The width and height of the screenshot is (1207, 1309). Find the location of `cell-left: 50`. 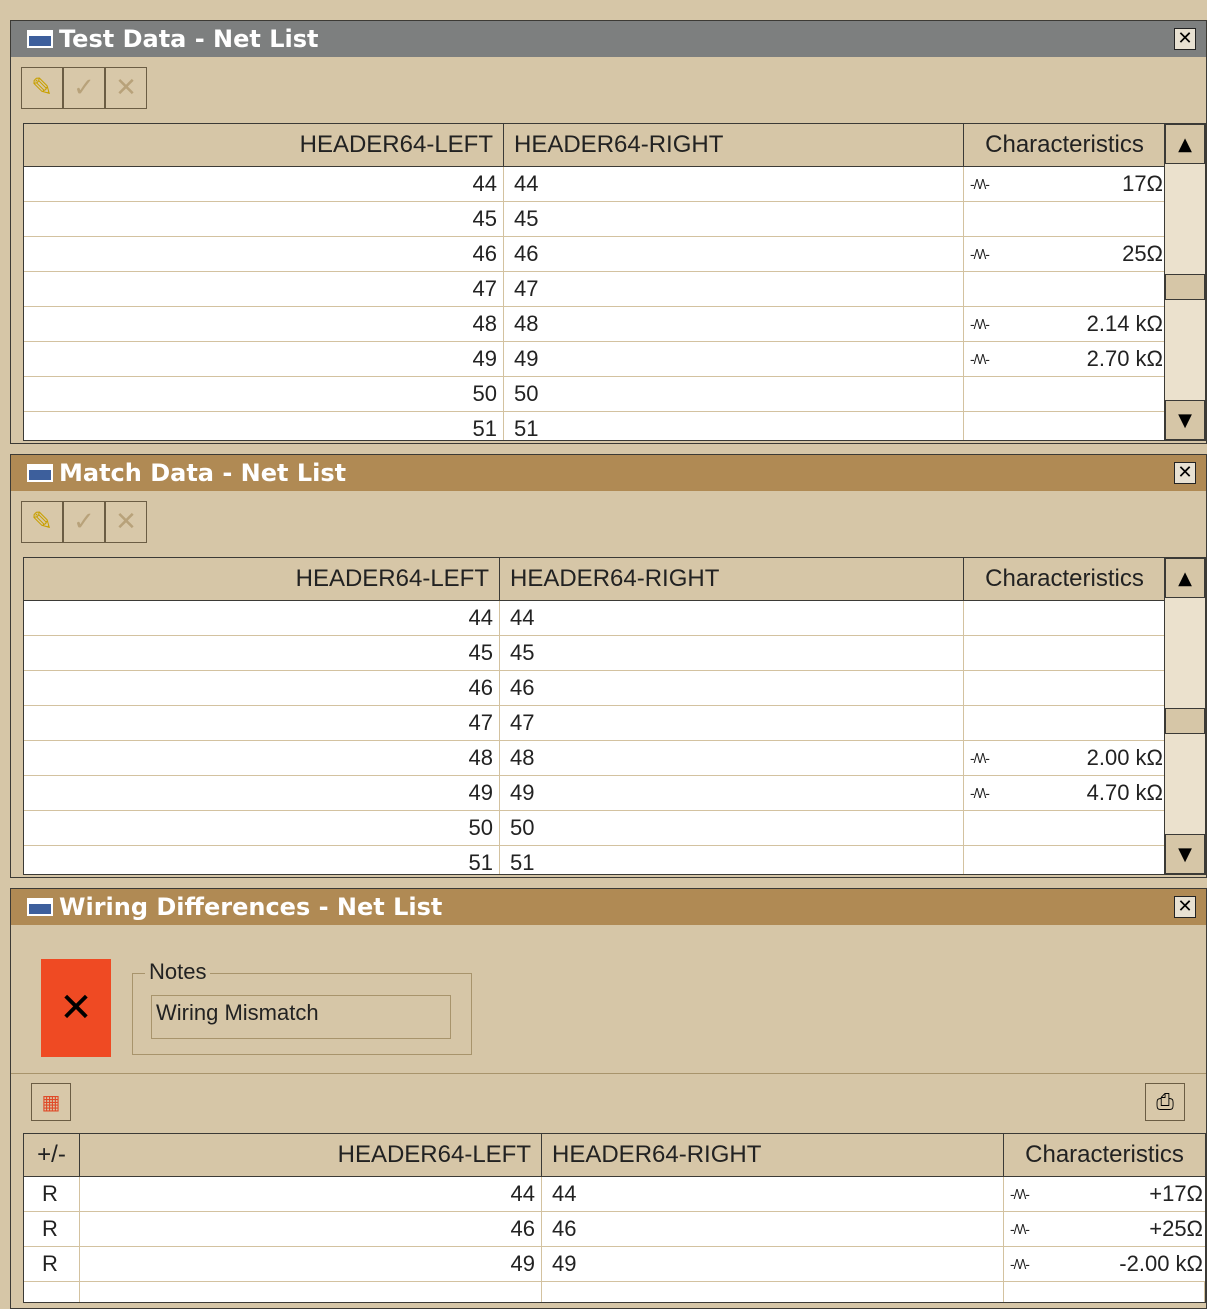

cell-left: 50 is located at coordinates (264, 394).